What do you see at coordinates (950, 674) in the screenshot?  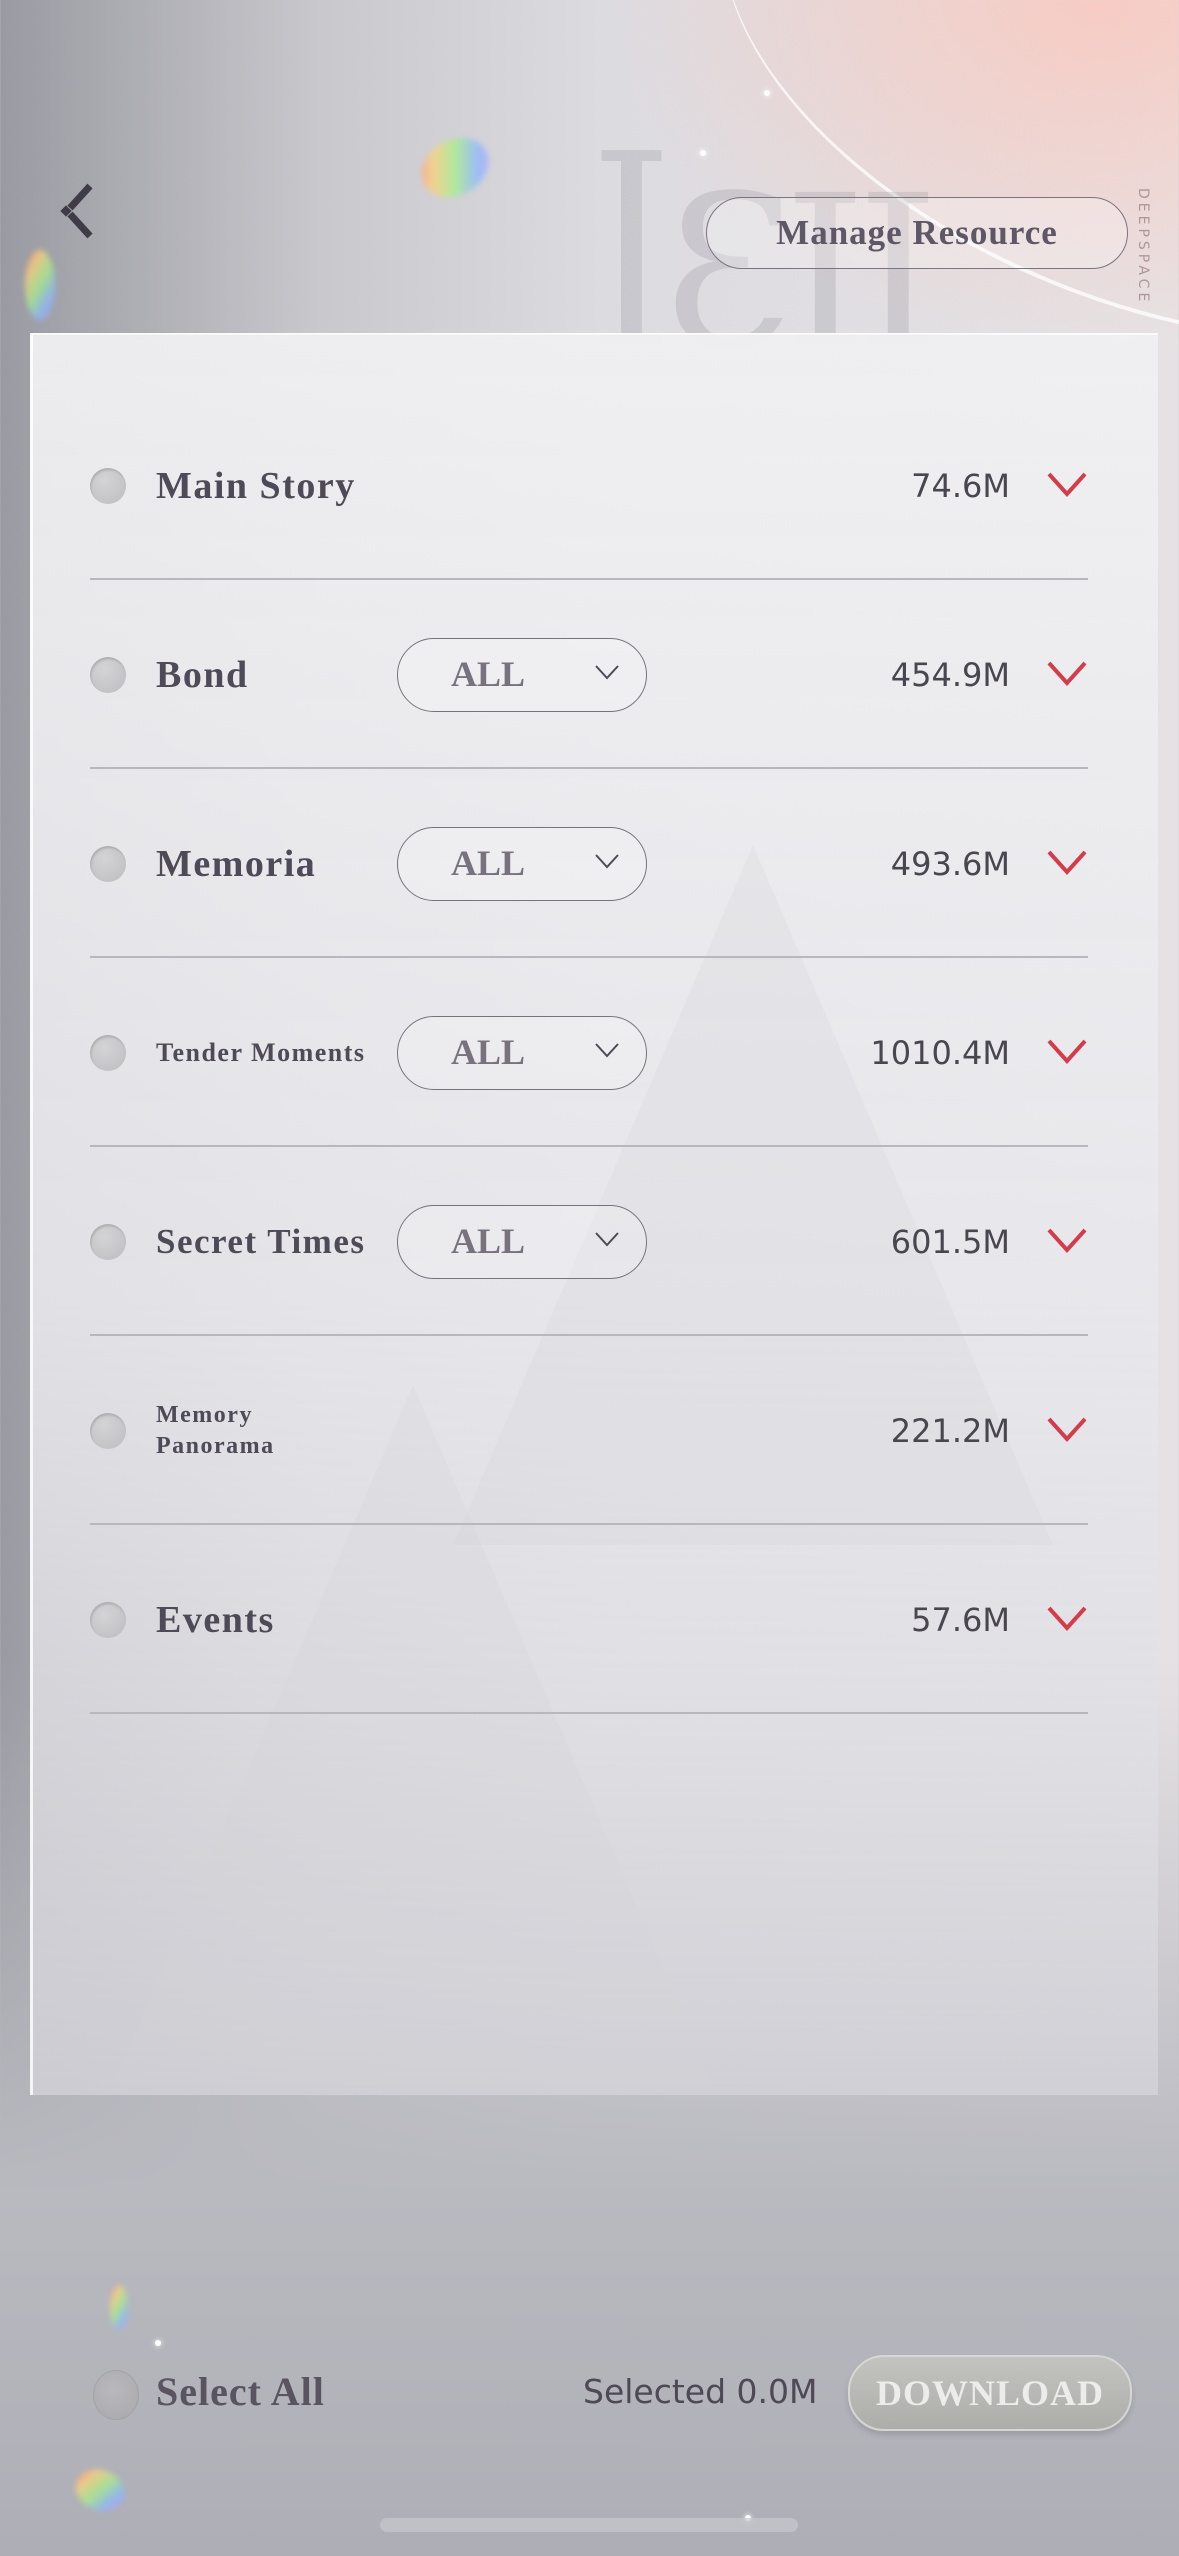 I see `row-size: 454.9M` at bounding box center [950, 674].